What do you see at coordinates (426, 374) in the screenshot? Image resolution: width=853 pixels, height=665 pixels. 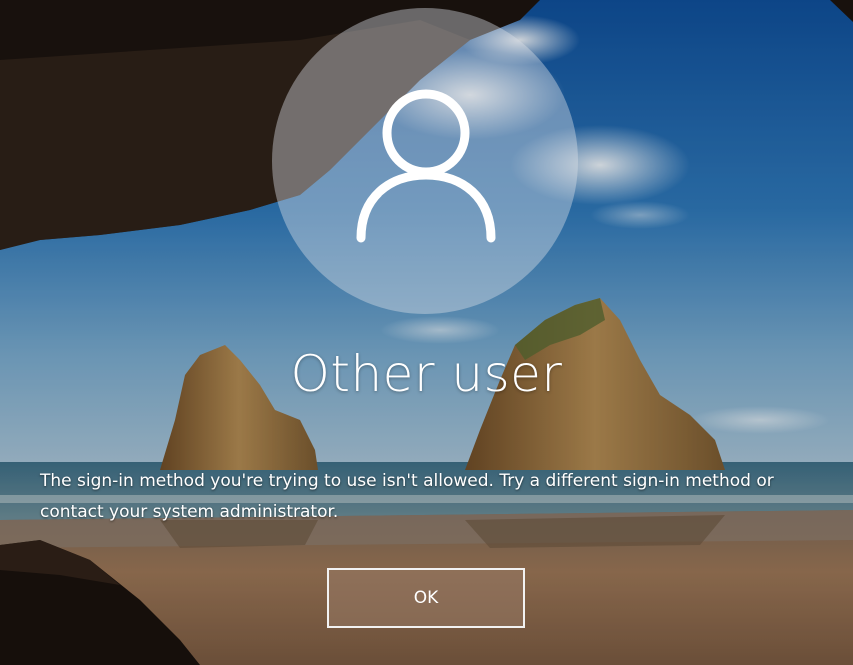 I see `user-name: Other user` at bounding box center [426, 374].